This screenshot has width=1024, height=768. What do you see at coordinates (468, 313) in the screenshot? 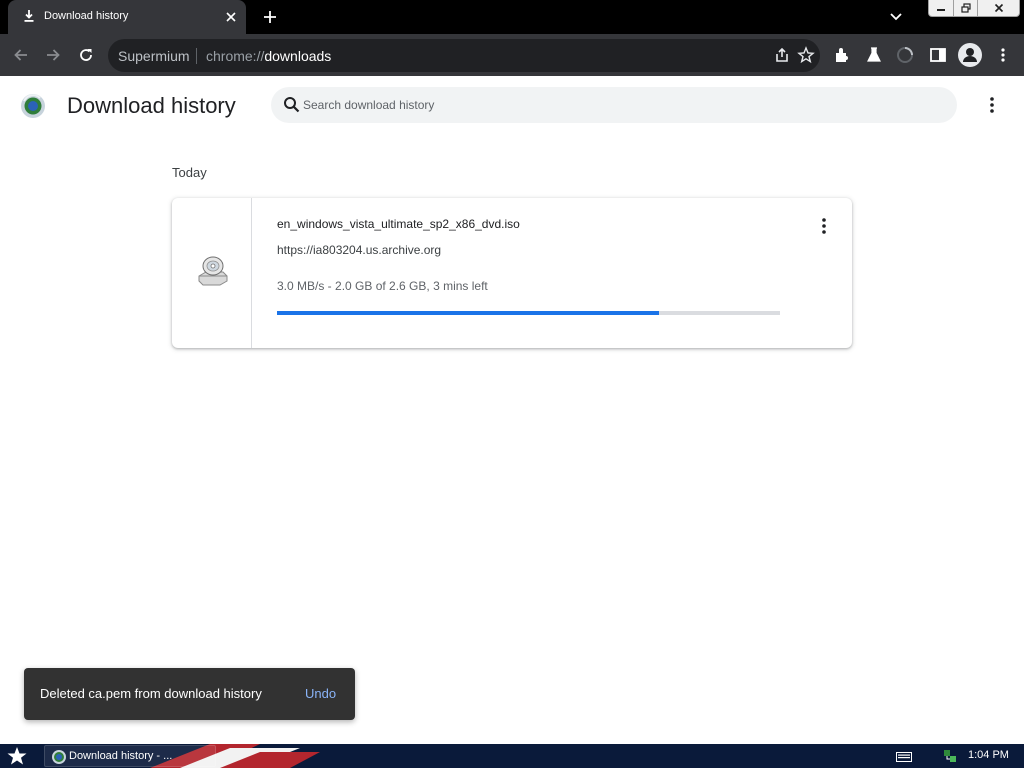
I see `download-progress-fill` at bounding box center [468, 313].